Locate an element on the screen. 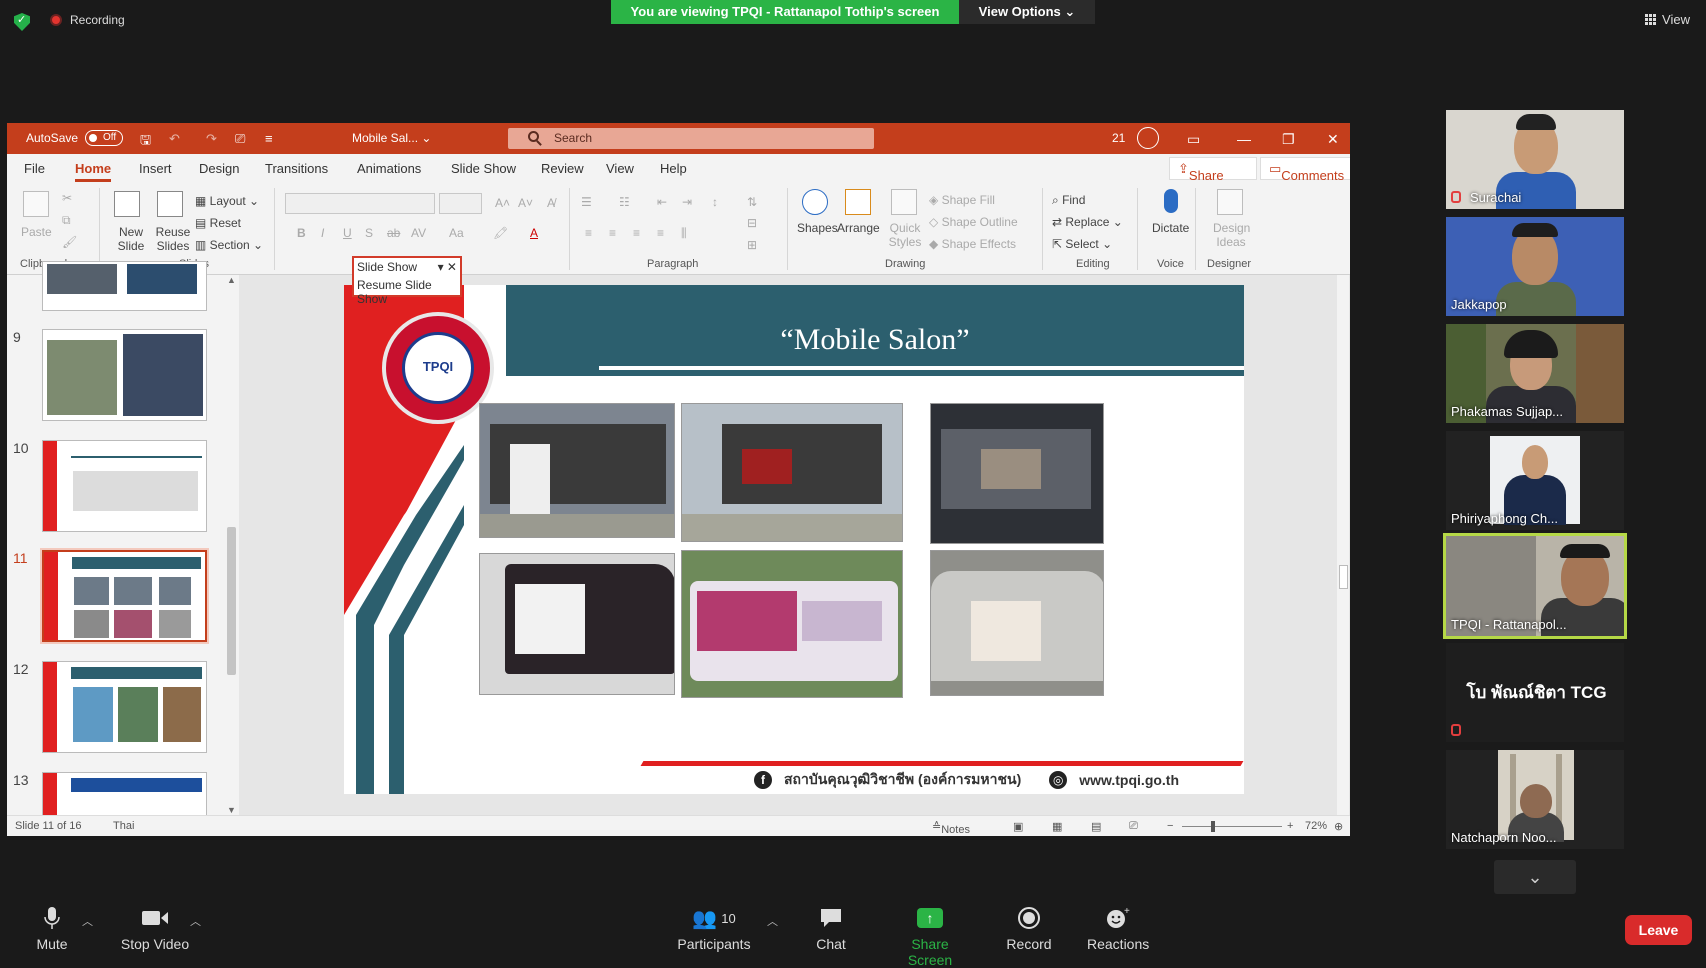  font-color-icon: A is located at coordinates (534, 233).